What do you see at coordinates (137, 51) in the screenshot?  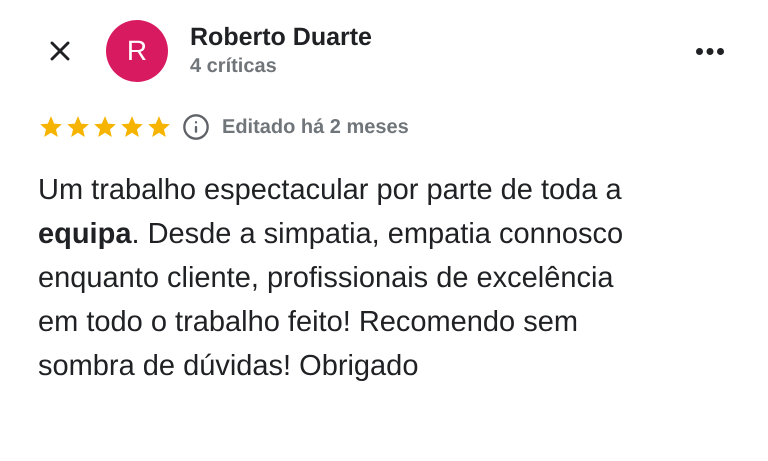 I see `avatar: R` at bounding box center [137, 51].